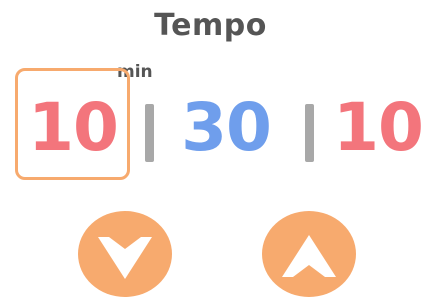 Image resolution: width=421 pixels, height=302 pixels. I want to click on increase-button, so click(309, 254).